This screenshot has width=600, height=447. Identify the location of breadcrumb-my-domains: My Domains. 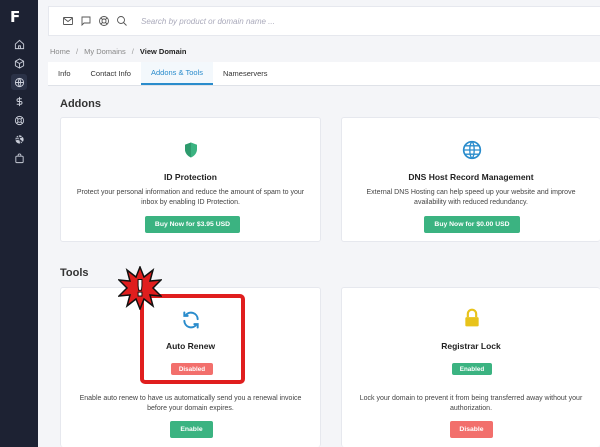
(105, 51).